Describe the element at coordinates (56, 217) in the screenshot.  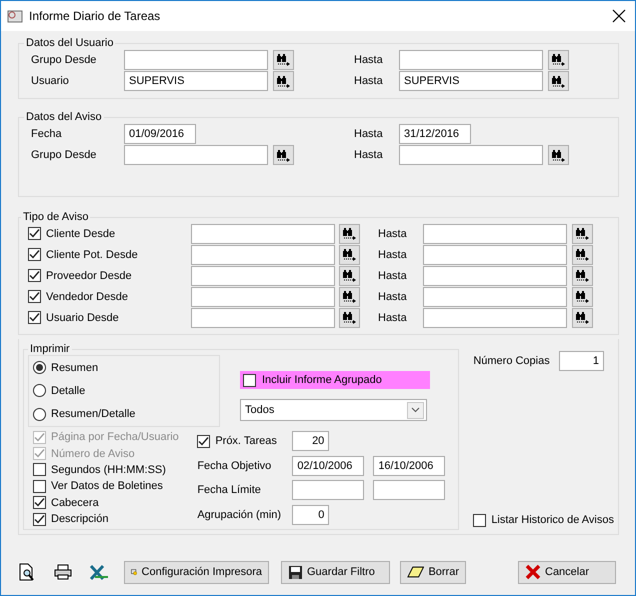
I see `group-title: Tipo de Aviso` at that location.